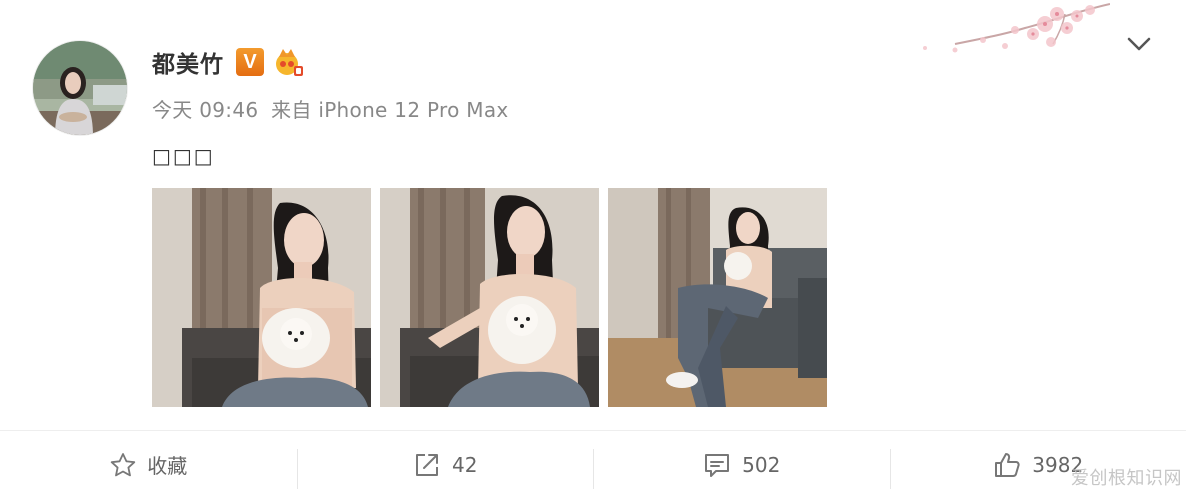  Describe the element at coordinates (445, 464) in the screenshot. I see `repost-button: 42` at that location.